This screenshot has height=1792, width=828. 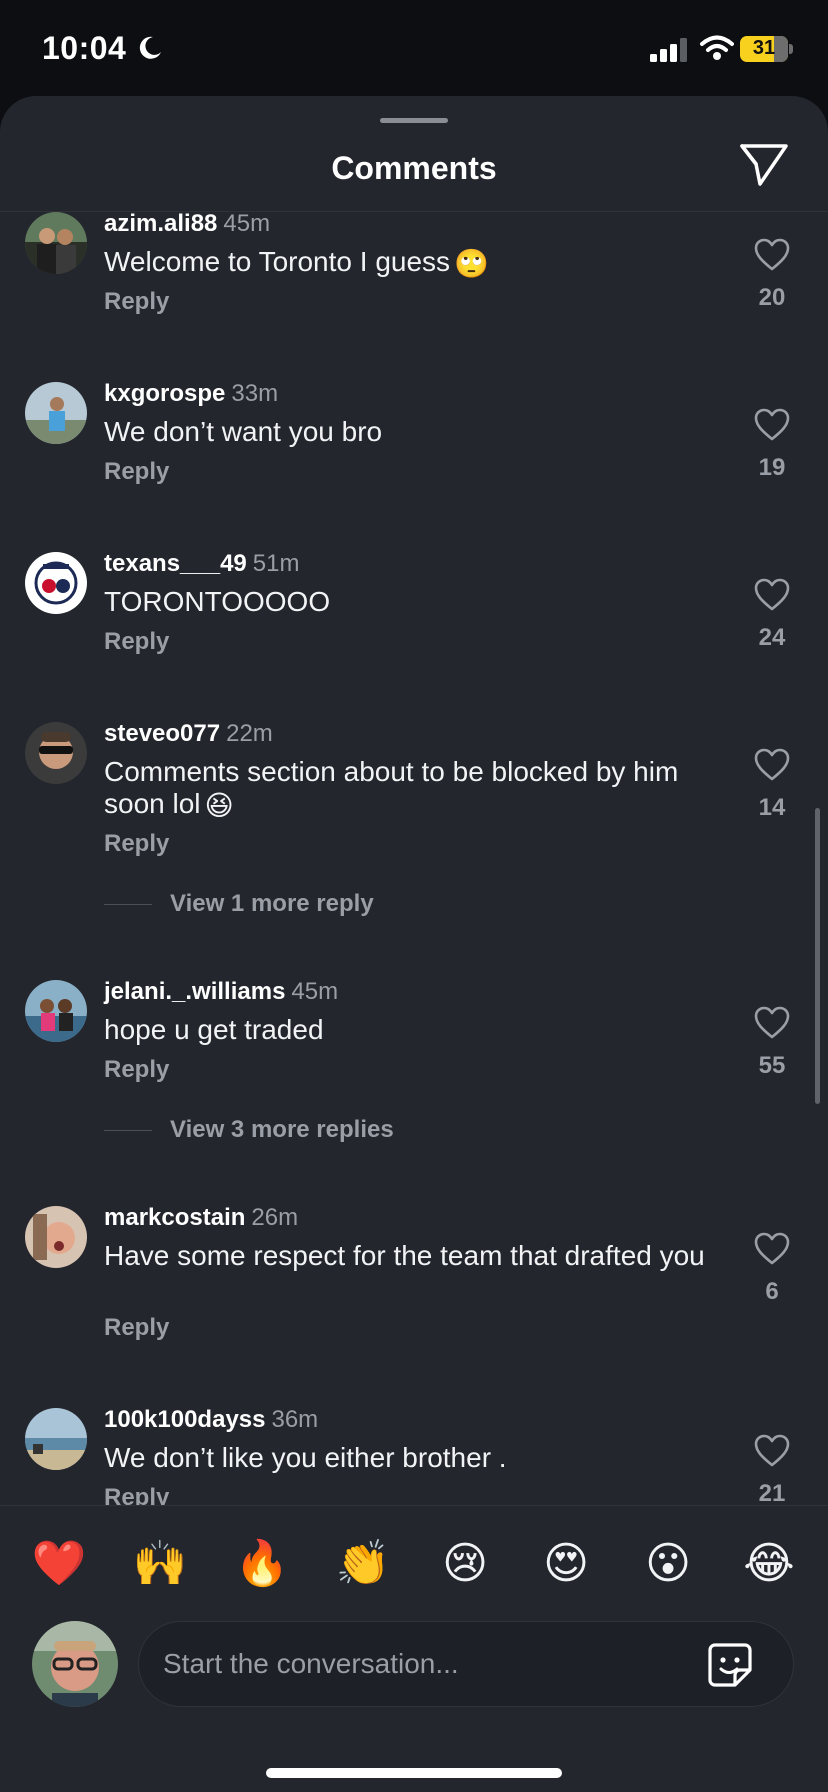 I want to click on cellular-signal-icon, so click(x=668, y=50).